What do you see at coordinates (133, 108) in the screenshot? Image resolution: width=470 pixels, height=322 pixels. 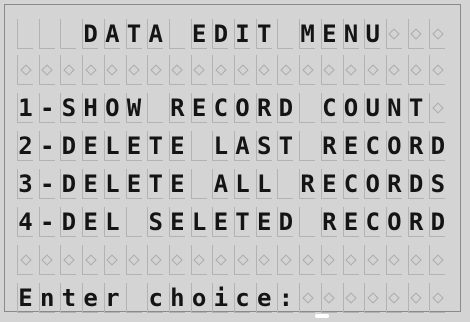 I see `lcd-char-cell: W` at bounding box center [133, 108].